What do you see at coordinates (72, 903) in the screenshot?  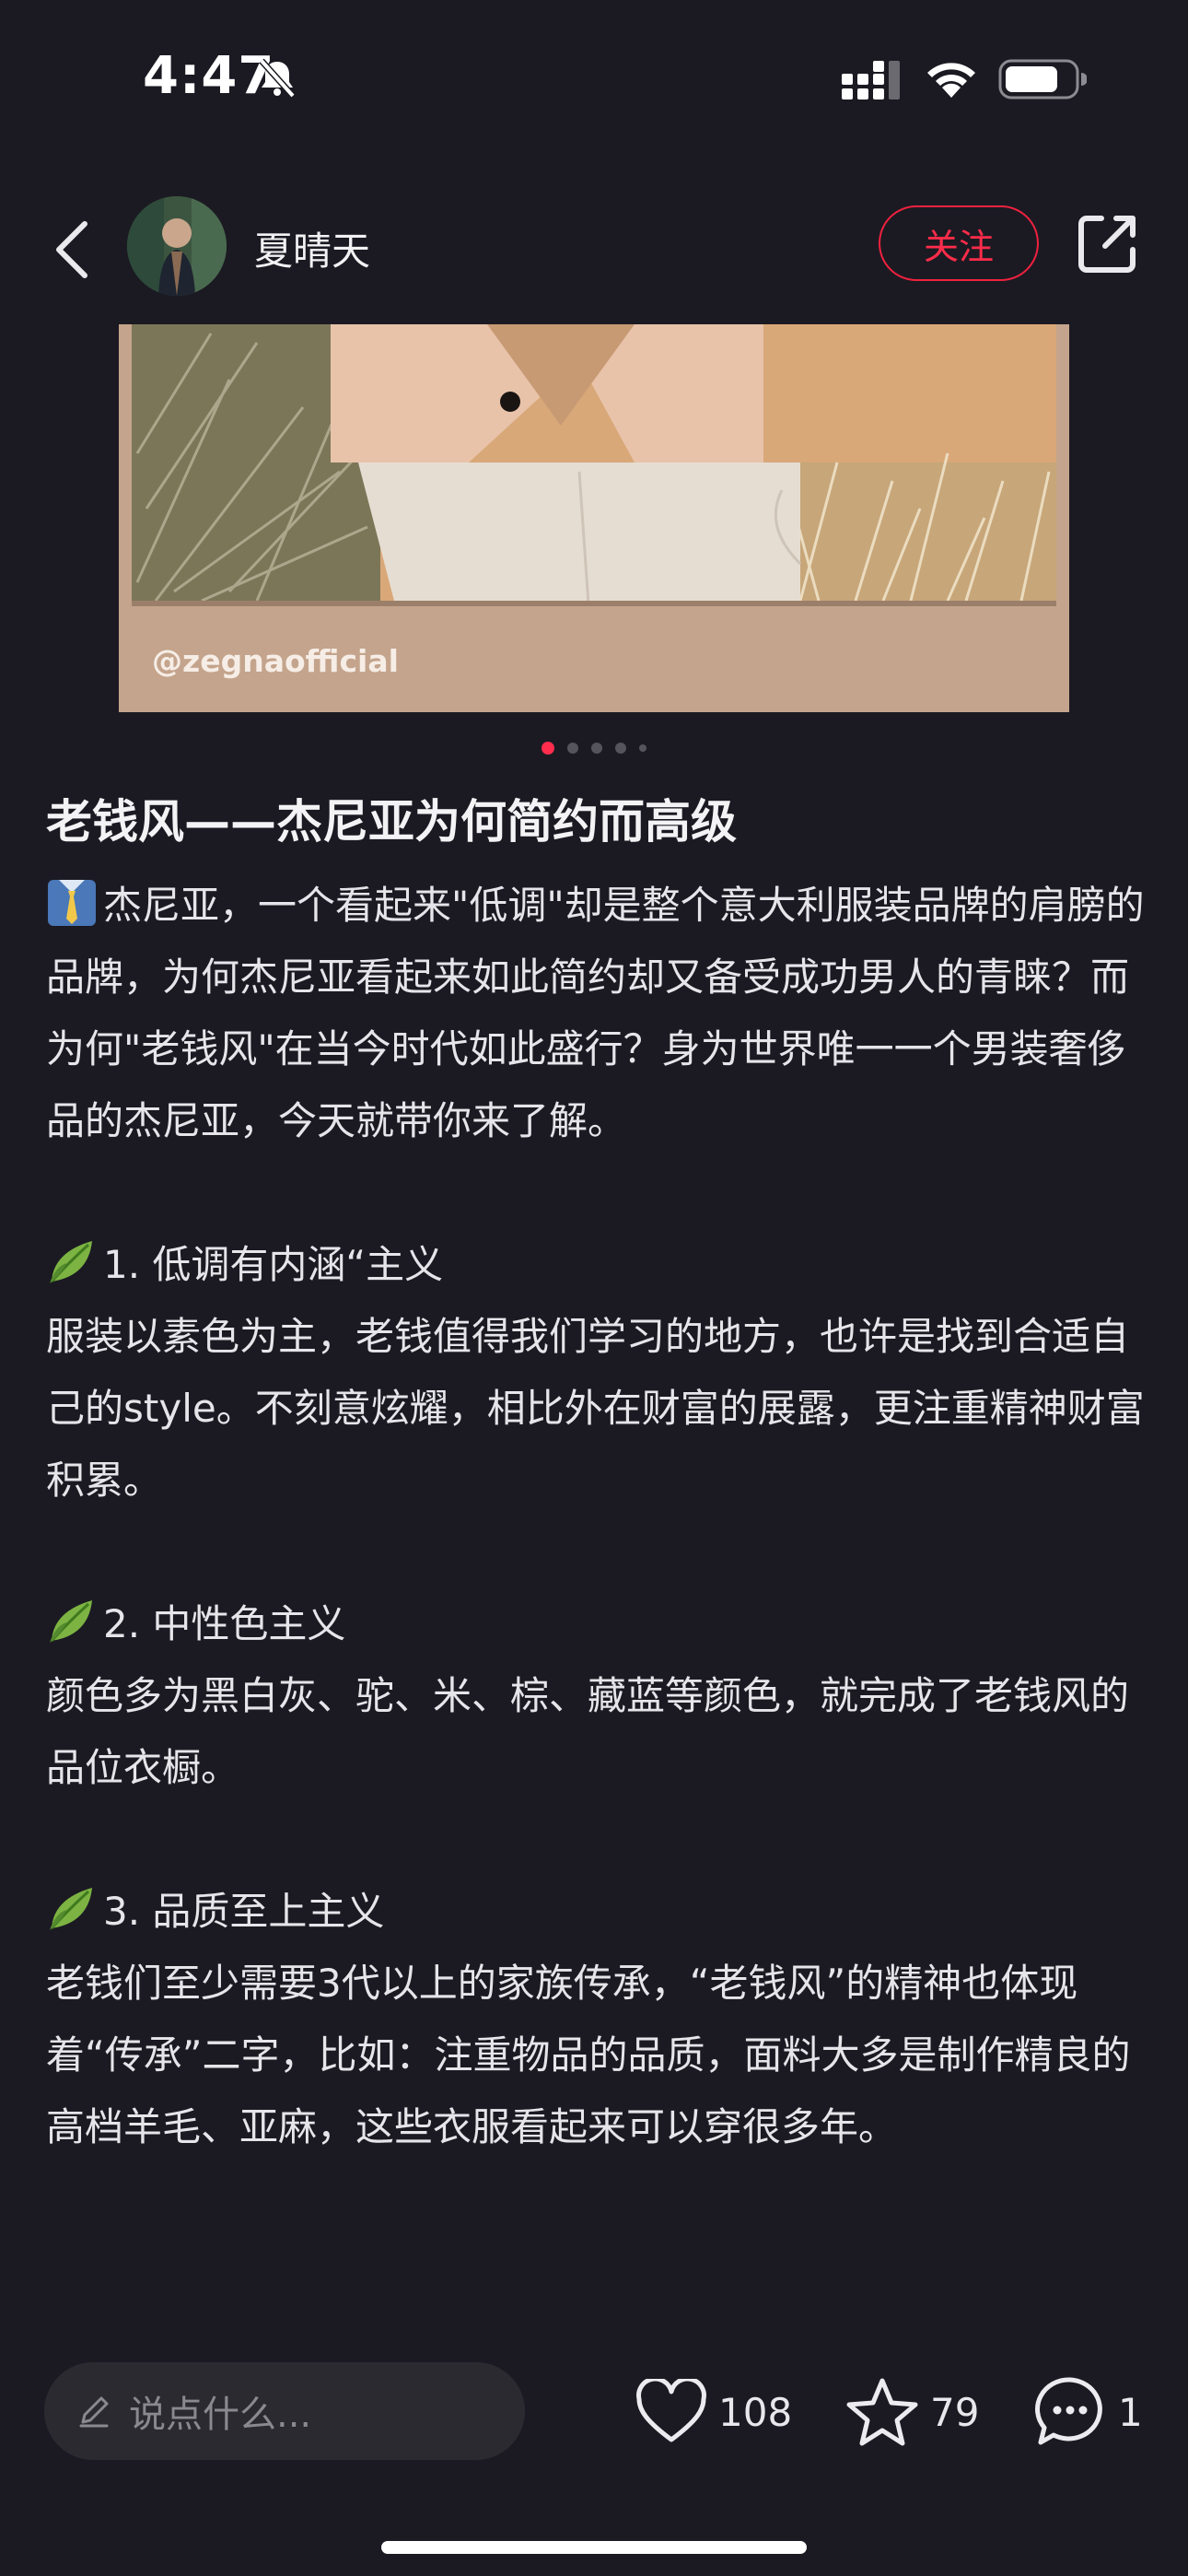 I see `necktie-shirt-emoji-icon` at bounding box center [72, 903].